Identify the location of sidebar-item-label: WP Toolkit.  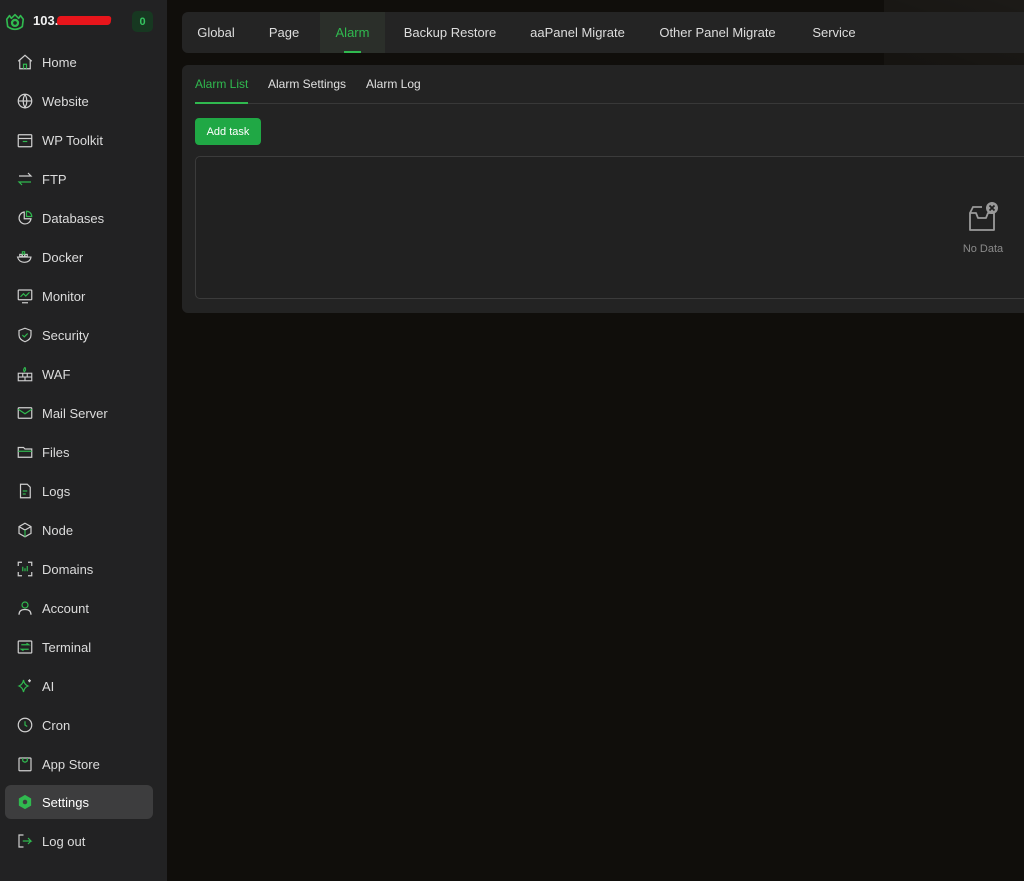
(72, 140).